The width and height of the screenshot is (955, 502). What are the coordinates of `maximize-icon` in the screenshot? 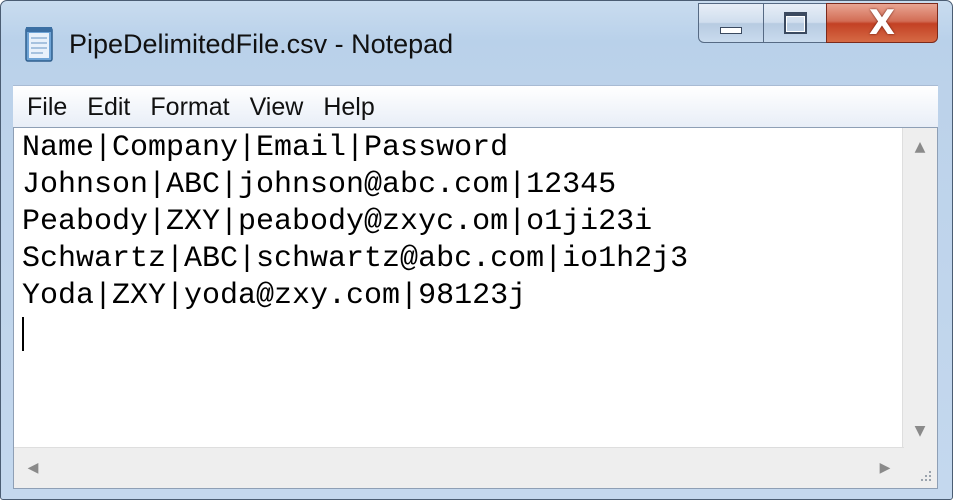 It's located at (795, 23).